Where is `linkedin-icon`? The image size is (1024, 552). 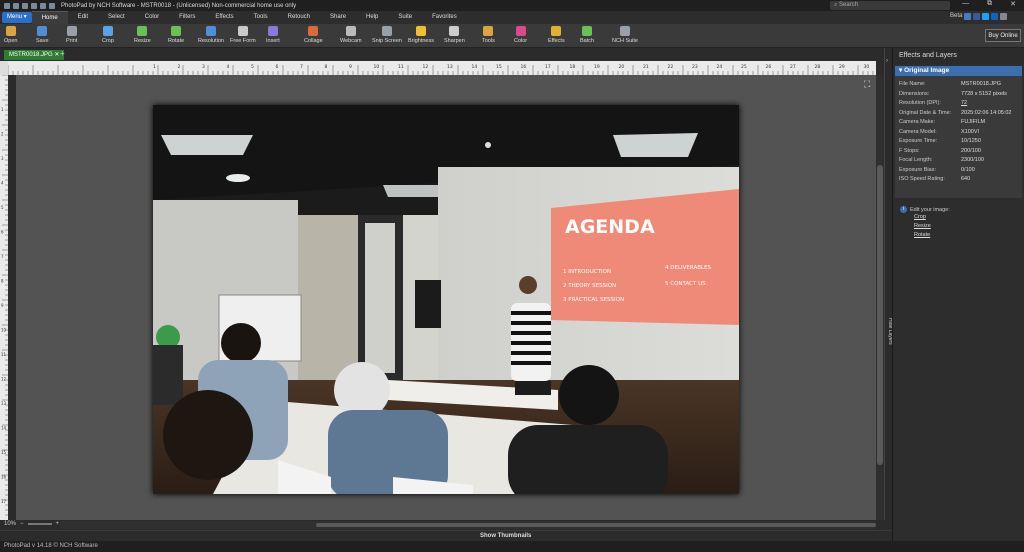 linkedin-icon is located at coordinates (994, 16).